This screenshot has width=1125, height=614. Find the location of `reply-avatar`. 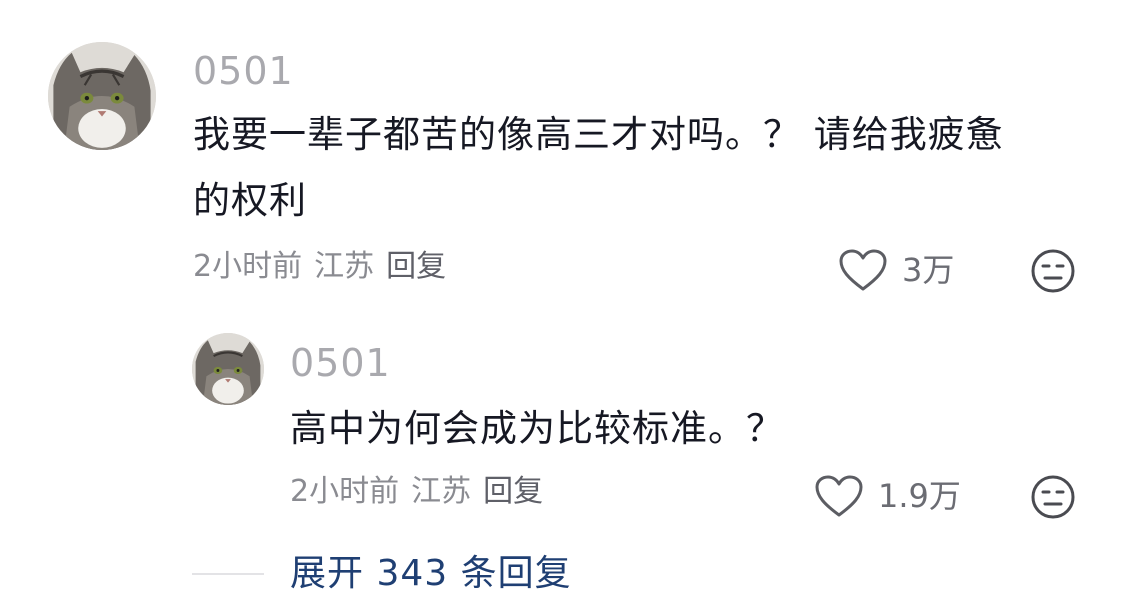

reply-avatar is located at coordinates (228, 369).